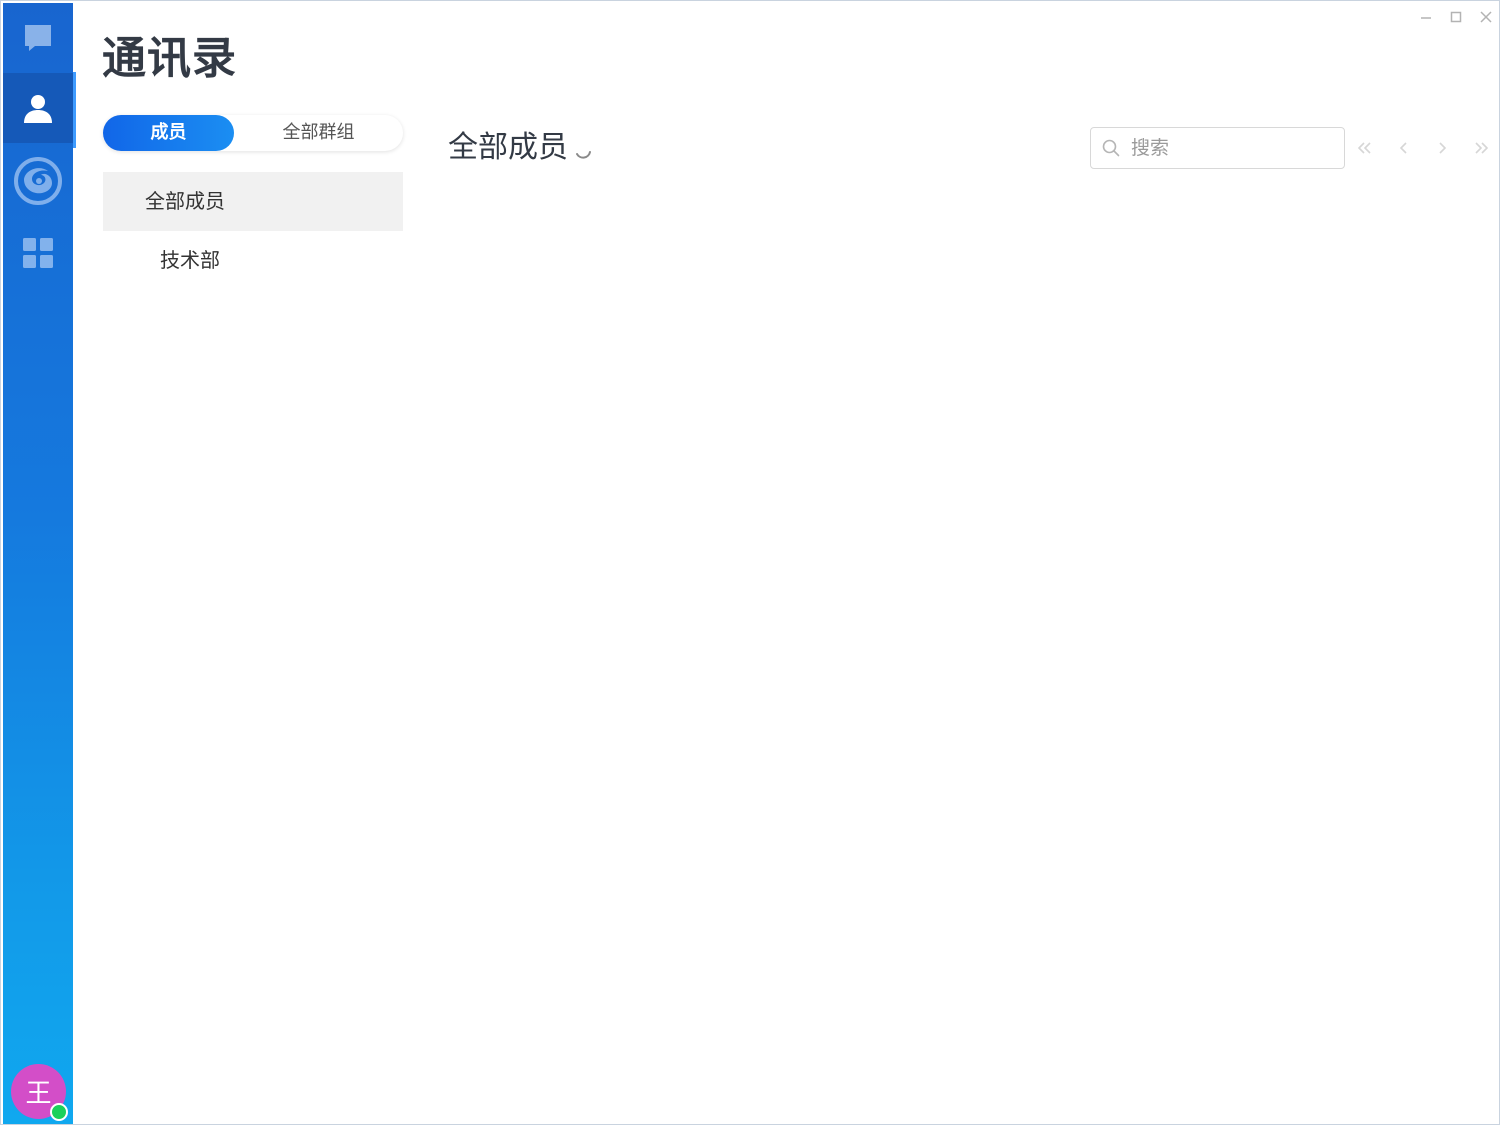 The width and height of the screenshot is (1500, 1125). What do you see at coordinates (1111, 148) in the screenshot?
I see `search-icon` at bounding box center [1111, 148].